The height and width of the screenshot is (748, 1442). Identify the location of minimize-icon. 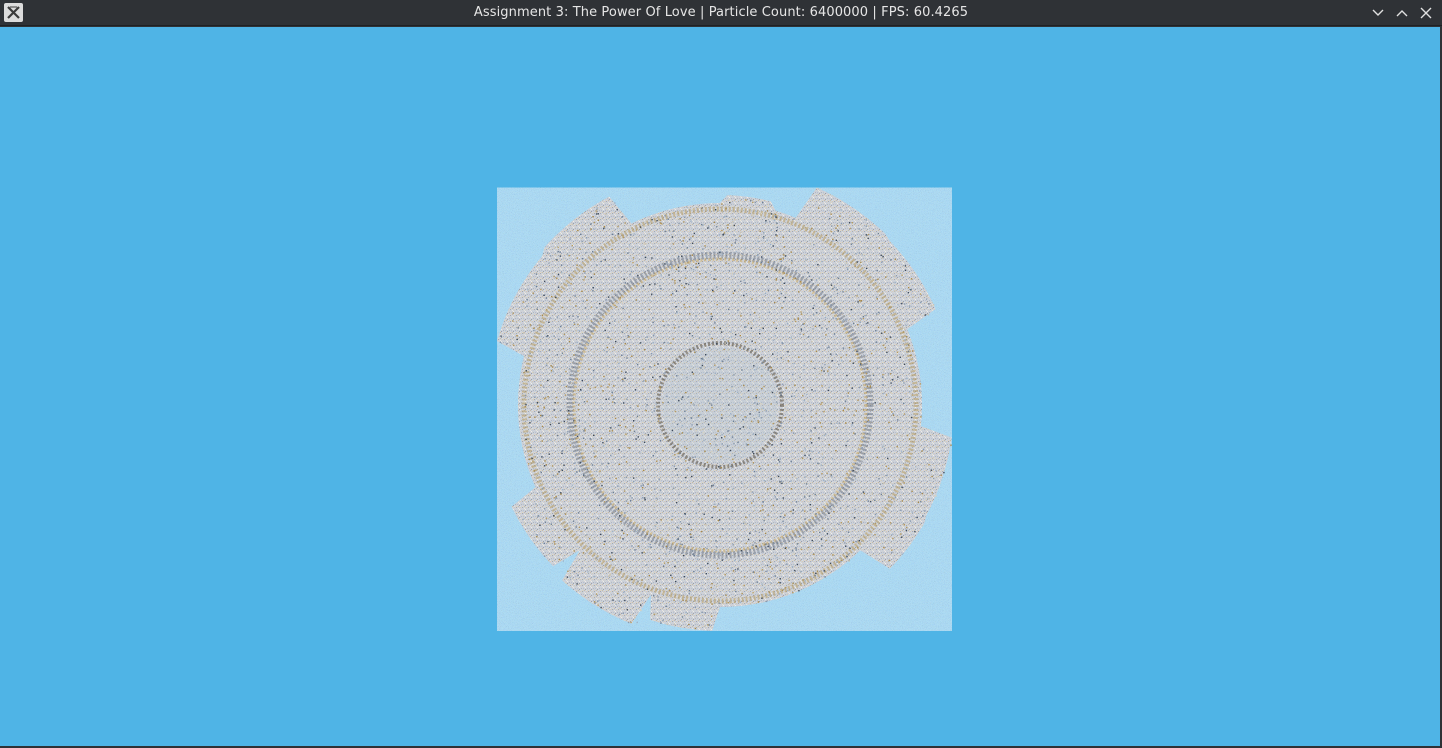
(1378, 13).